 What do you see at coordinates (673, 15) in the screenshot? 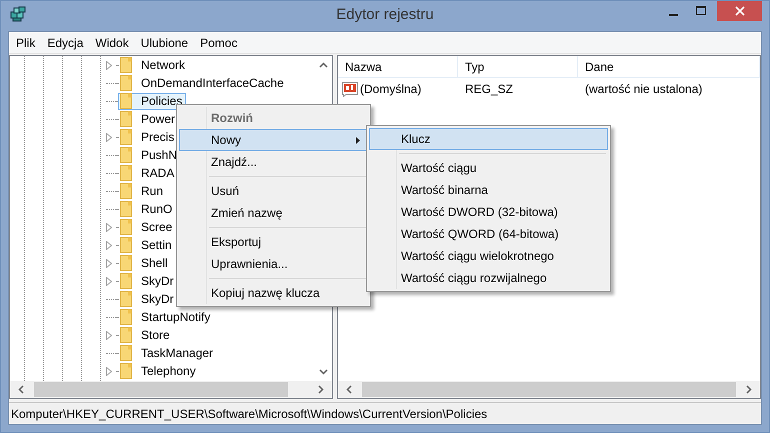
I see `minimize-icon` at bounding box center [673, 15].